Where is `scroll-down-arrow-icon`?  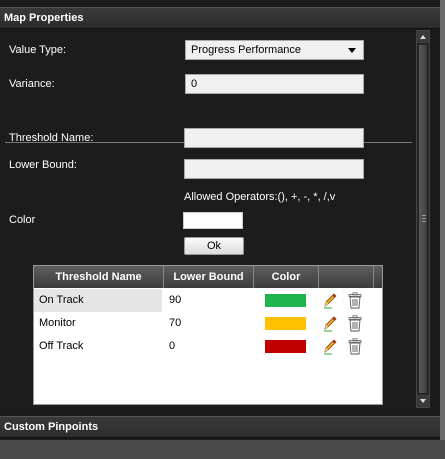
scroll-down-arrow-icon is located at coordinates (423, 401).